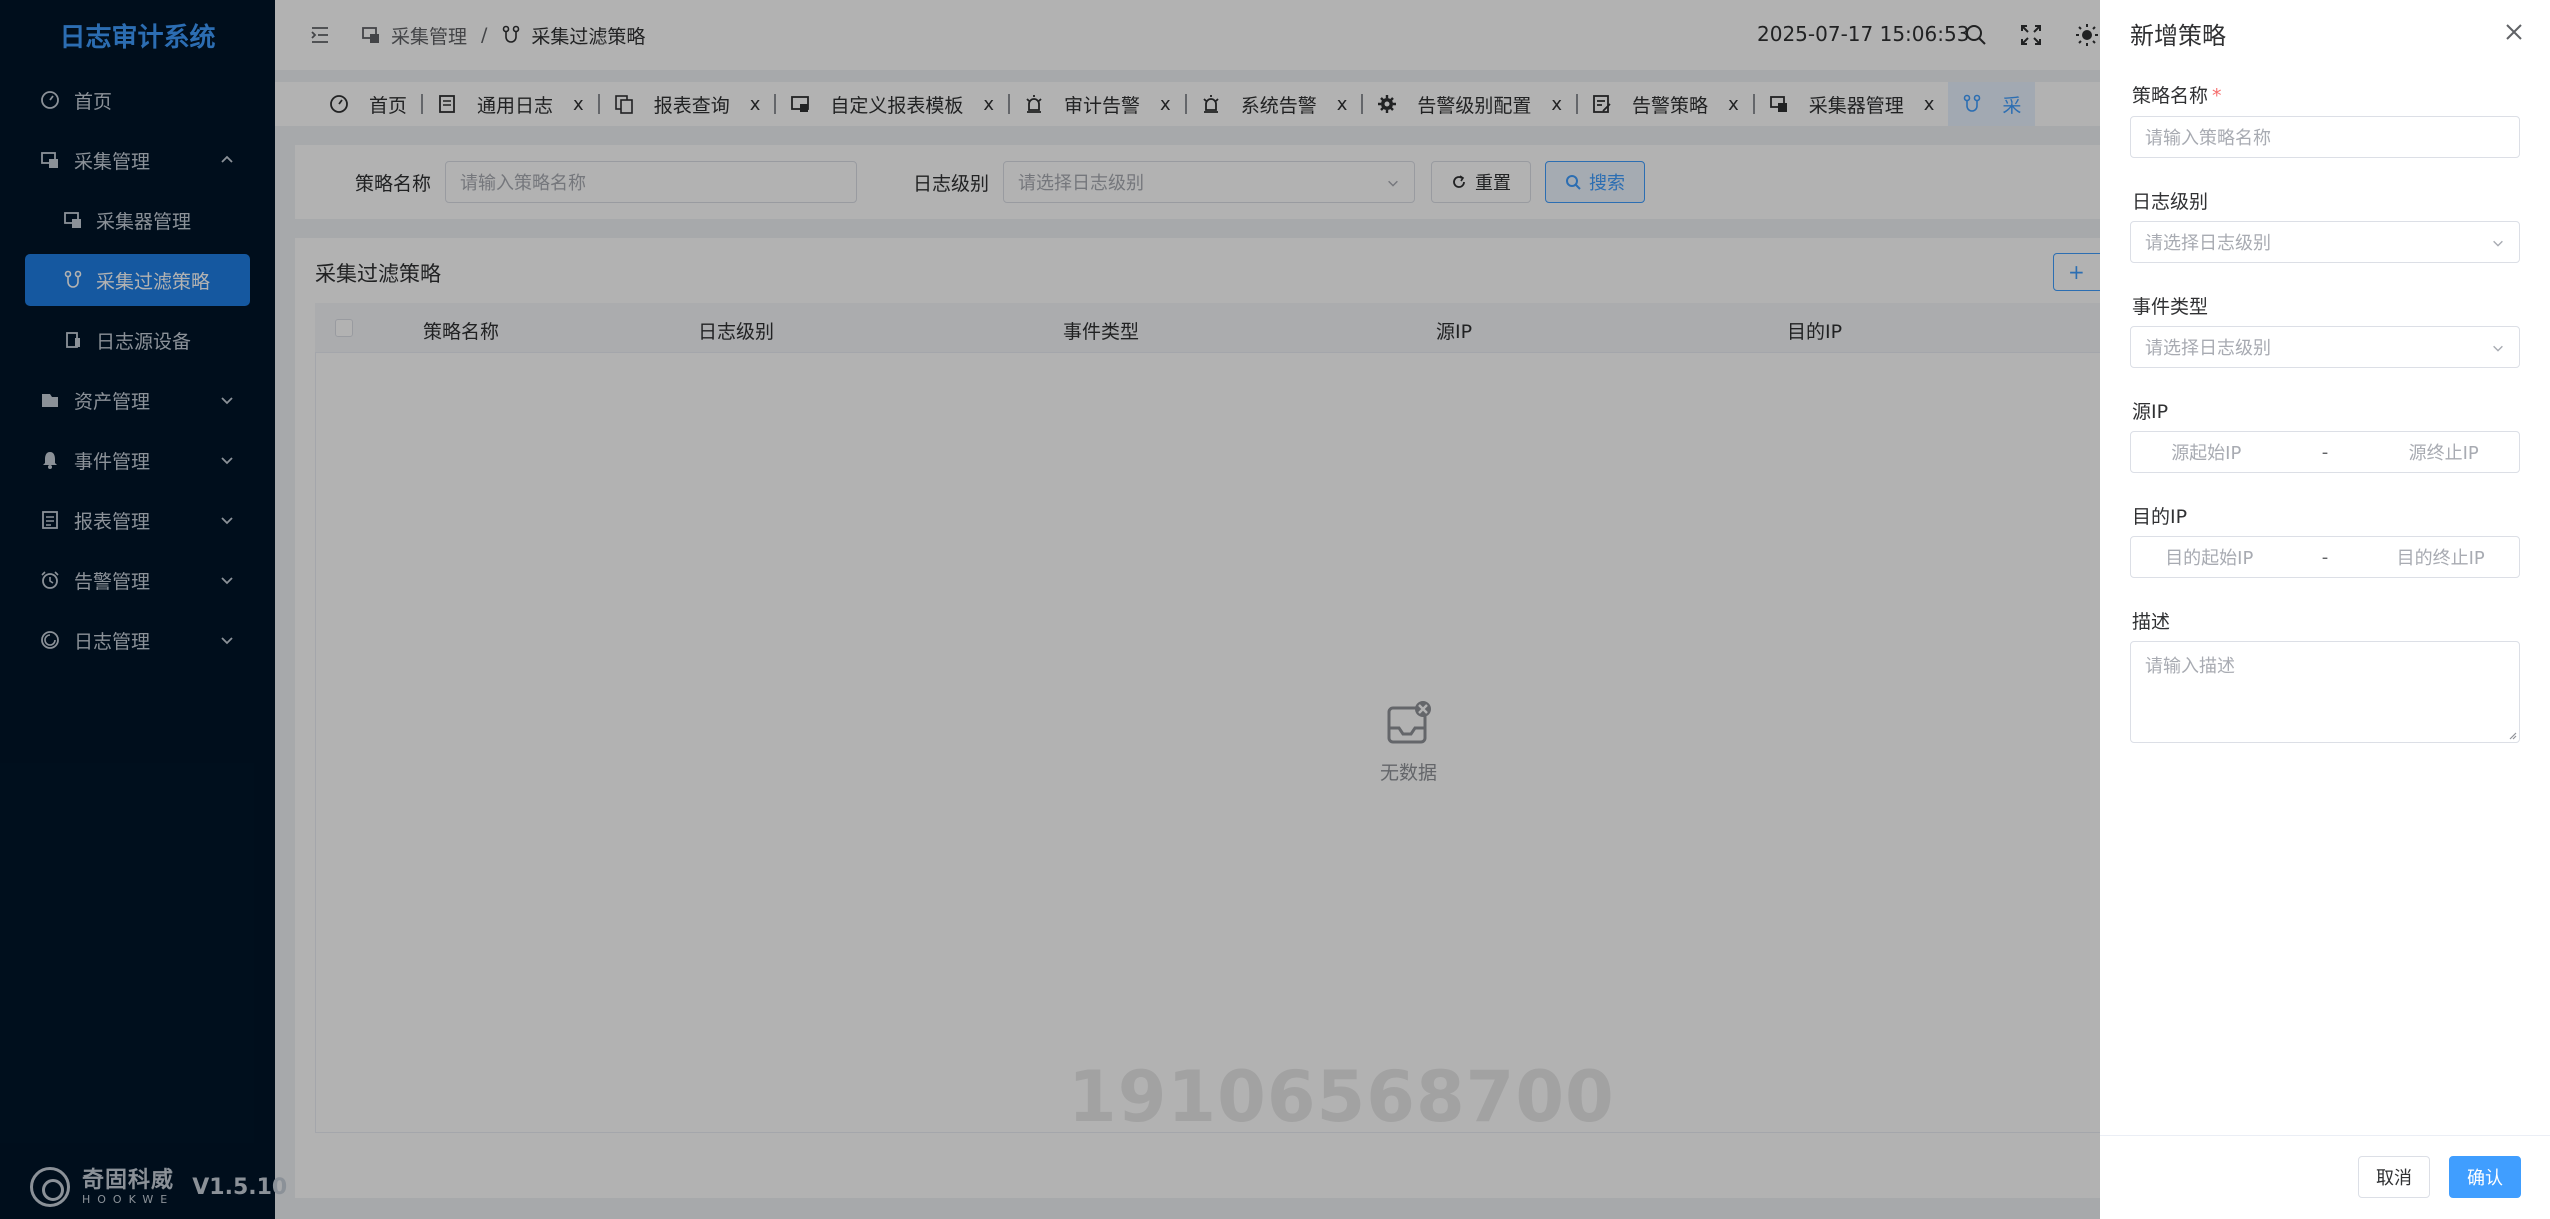 The image size is (2550, 1219). Describe the element at coordinates (2206, 452) in the screenshot. I see `source-ip-start-input: 源起始IP` at that location.